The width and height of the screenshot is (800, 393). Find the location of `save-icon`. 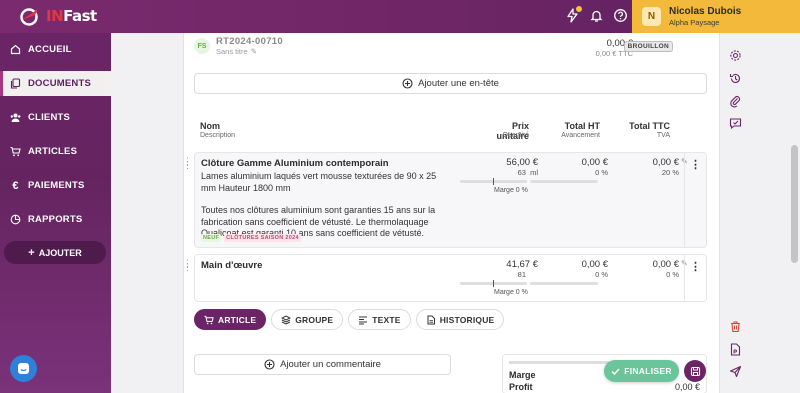

save-icon is located at coordinates (695, 371).